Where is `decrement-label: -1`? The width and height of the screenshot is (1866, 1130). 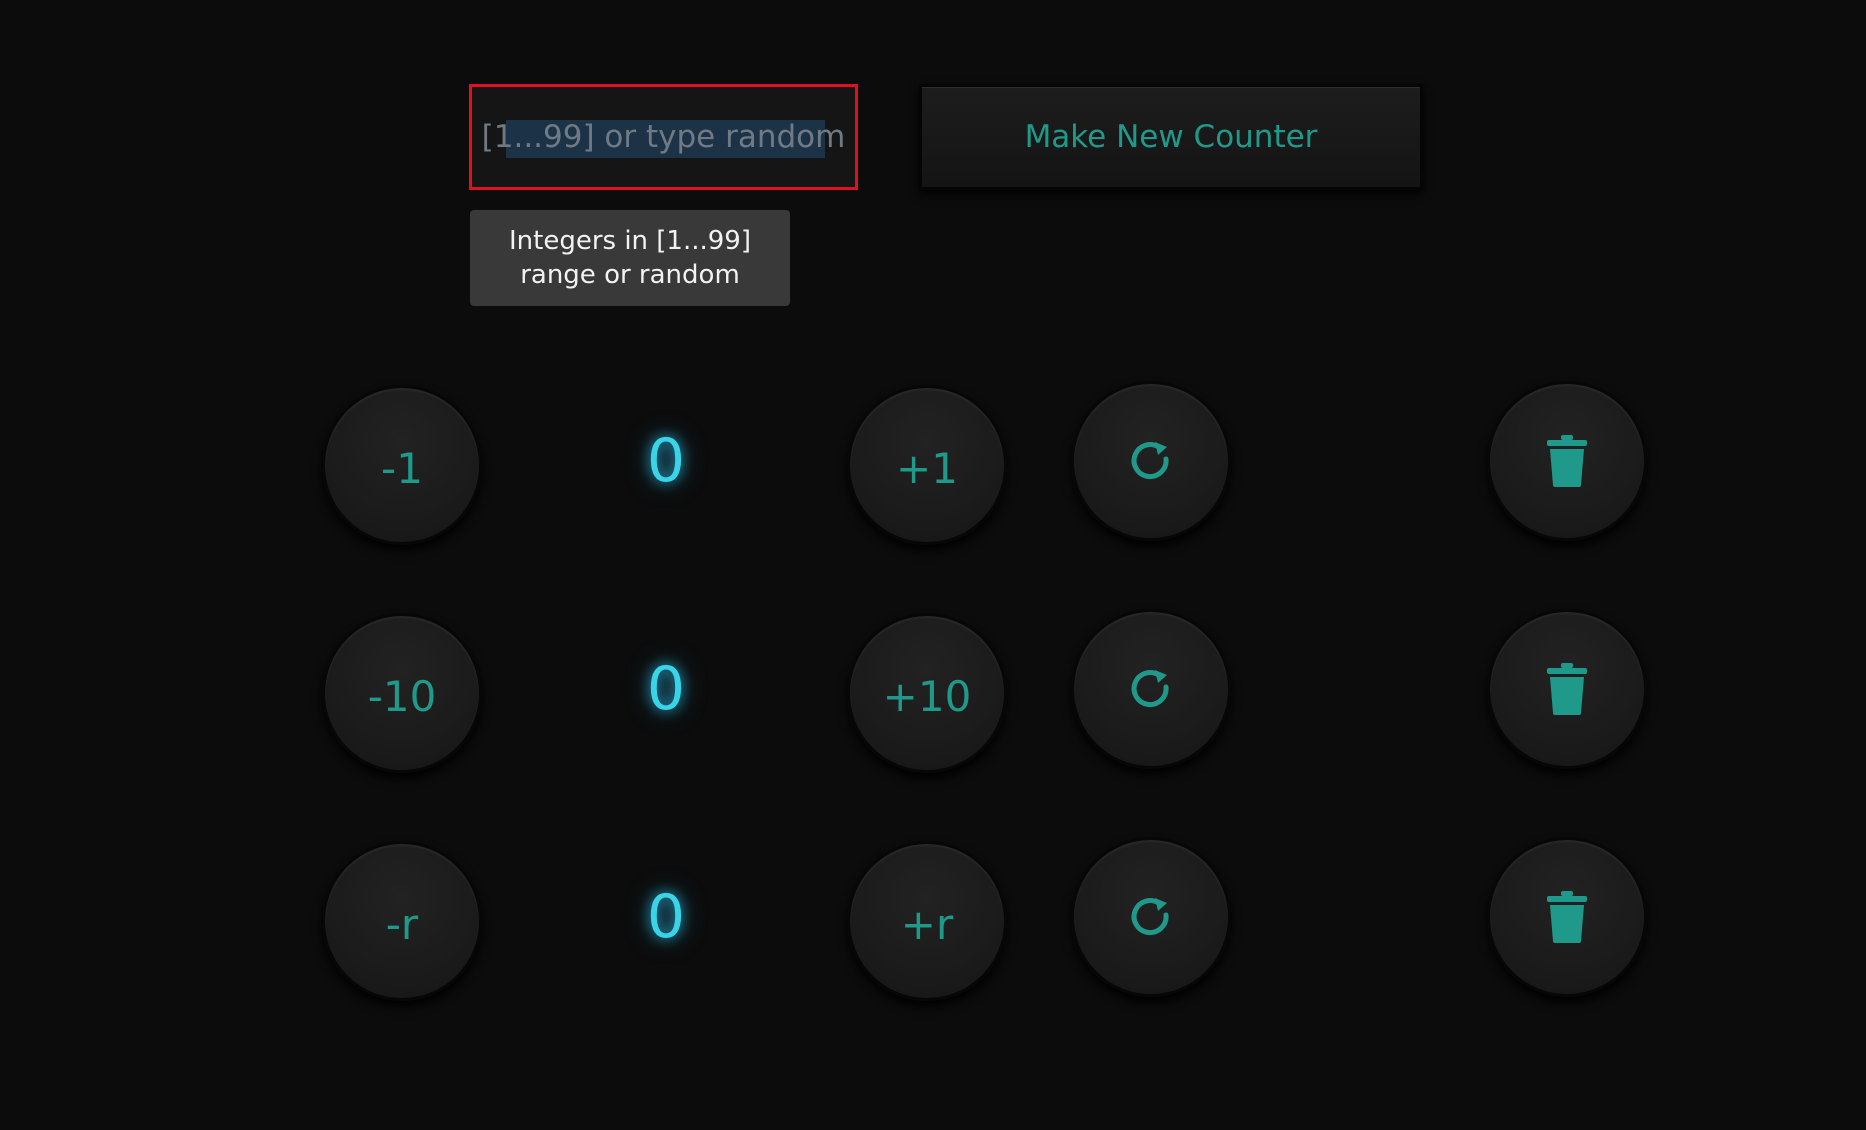 decrement-label: -1 is located at coordinates (402, 468).